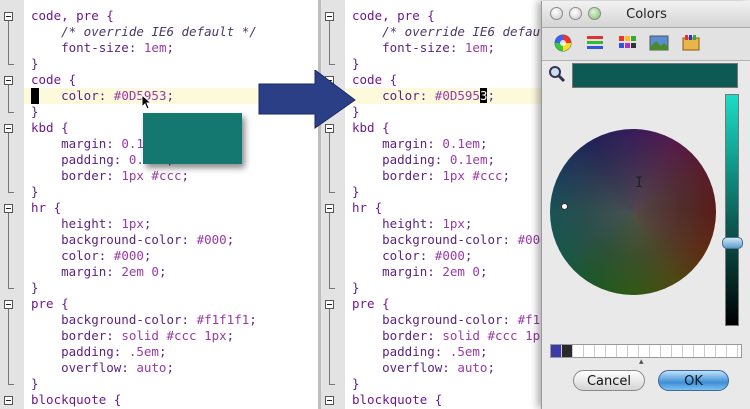 This screenshot has height=409, width=750. What do you see at coordinates (609, 380) in the screenshot?
I see `cancel-button: Cancel` at bounding box center [609, 380].